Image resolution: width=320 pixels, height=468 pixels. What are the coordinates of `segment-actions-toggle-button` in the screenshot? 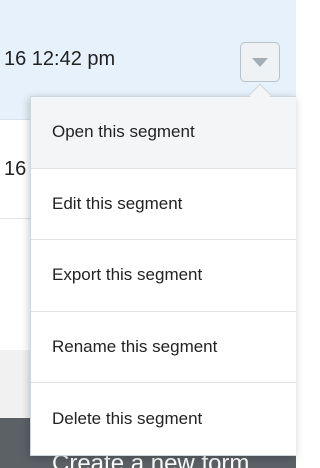 It's located at (260, 62).